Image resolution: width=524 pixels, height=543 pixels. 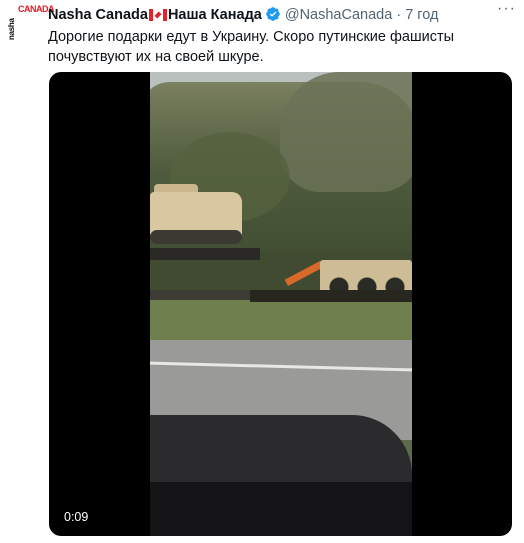 I want to click on canada-flag-icon, so click(x=157, y=15).